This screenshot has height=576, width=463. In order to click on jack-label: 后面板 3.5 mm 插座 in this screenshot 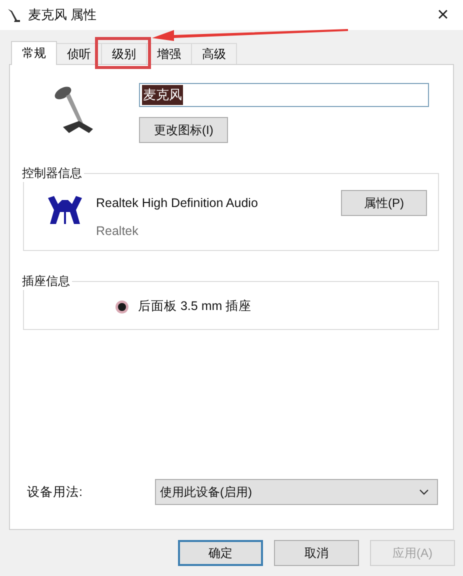, I will do `click(195, 306)`.